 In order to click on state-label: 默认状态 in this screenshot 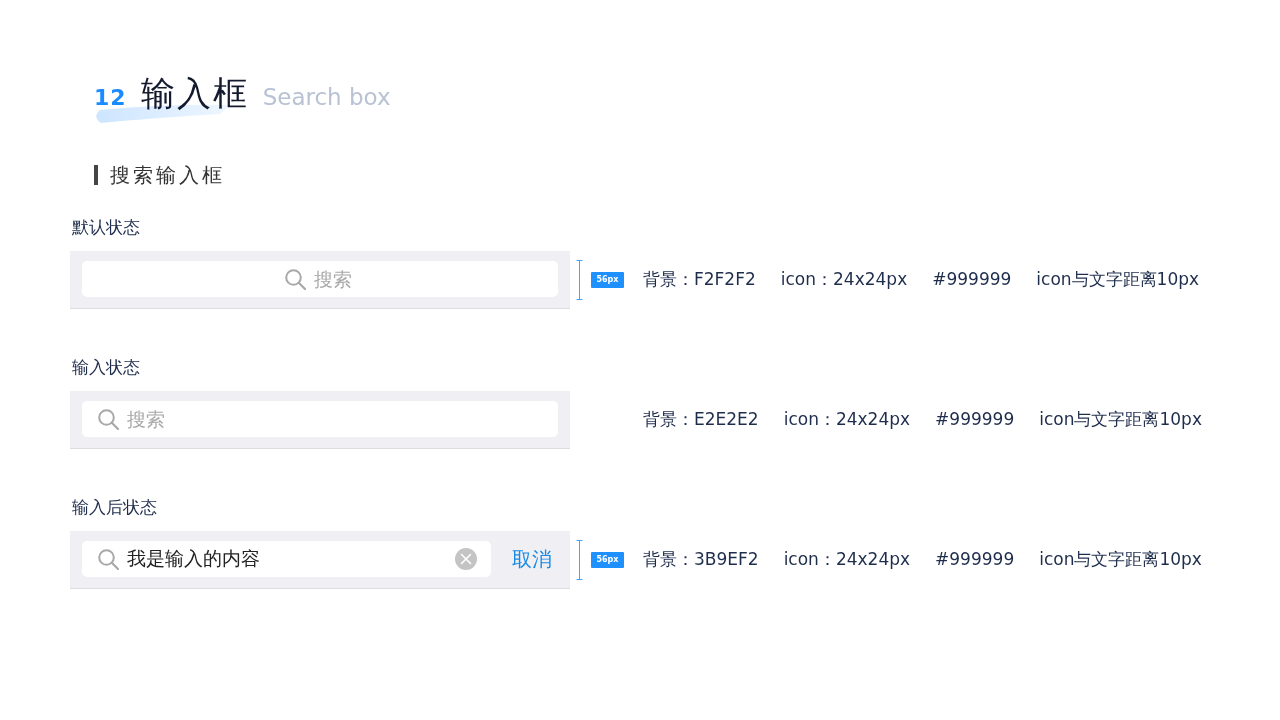, I will do `click(105, 227)`.